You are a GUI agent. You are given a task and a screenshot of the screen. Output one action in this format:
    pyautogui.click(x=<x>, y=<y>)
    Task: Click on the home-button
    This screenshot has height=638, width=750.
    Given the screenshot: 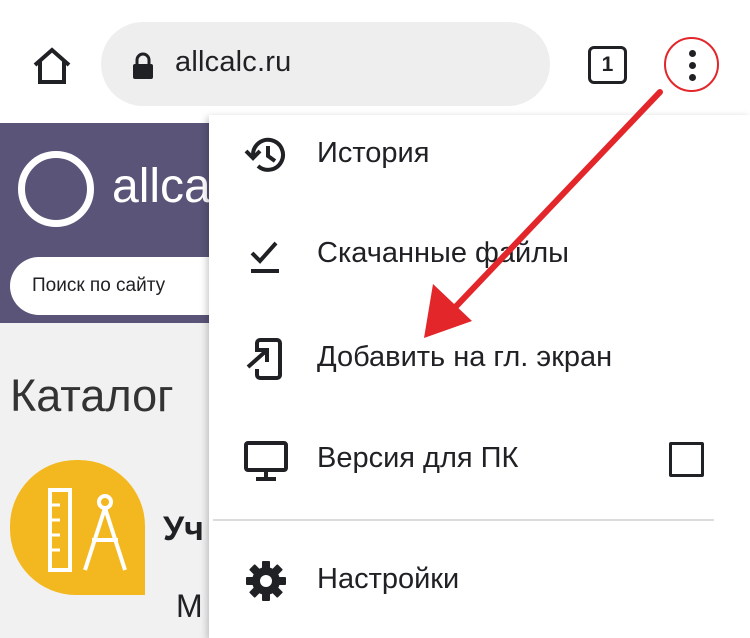 What is the action you would take?
    pyautogui.click(x=52, y=66)
    